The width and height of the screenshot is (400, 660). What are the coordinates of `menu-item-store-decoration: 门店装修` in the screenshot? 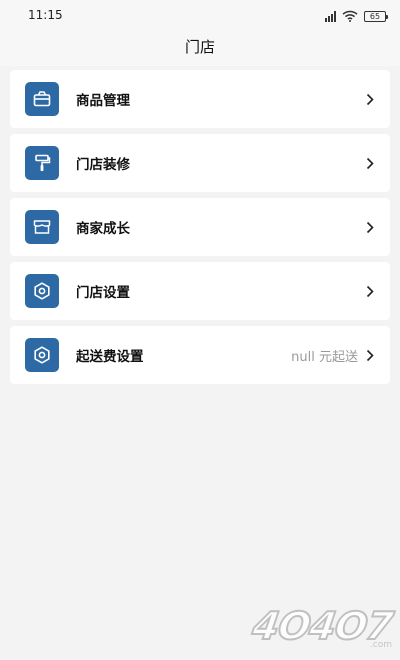 It's located at (200, 163).